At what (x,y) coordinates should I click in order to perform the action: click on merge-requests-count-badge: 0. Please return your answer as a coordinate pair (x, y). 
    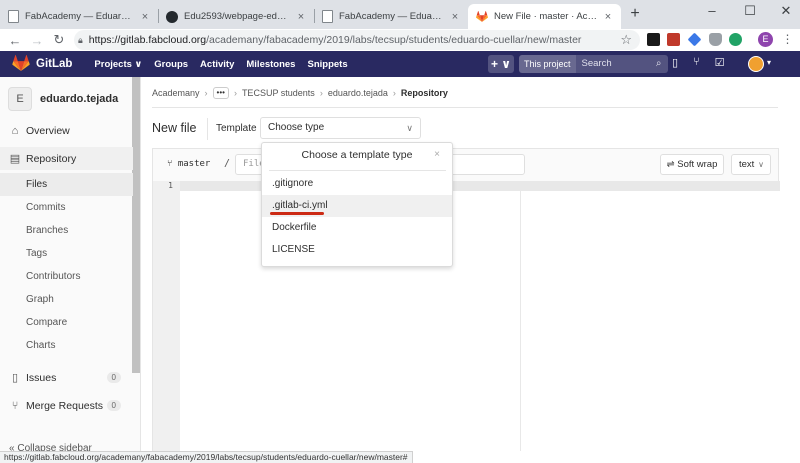
    Looking at the image, I should click on (113, 405).